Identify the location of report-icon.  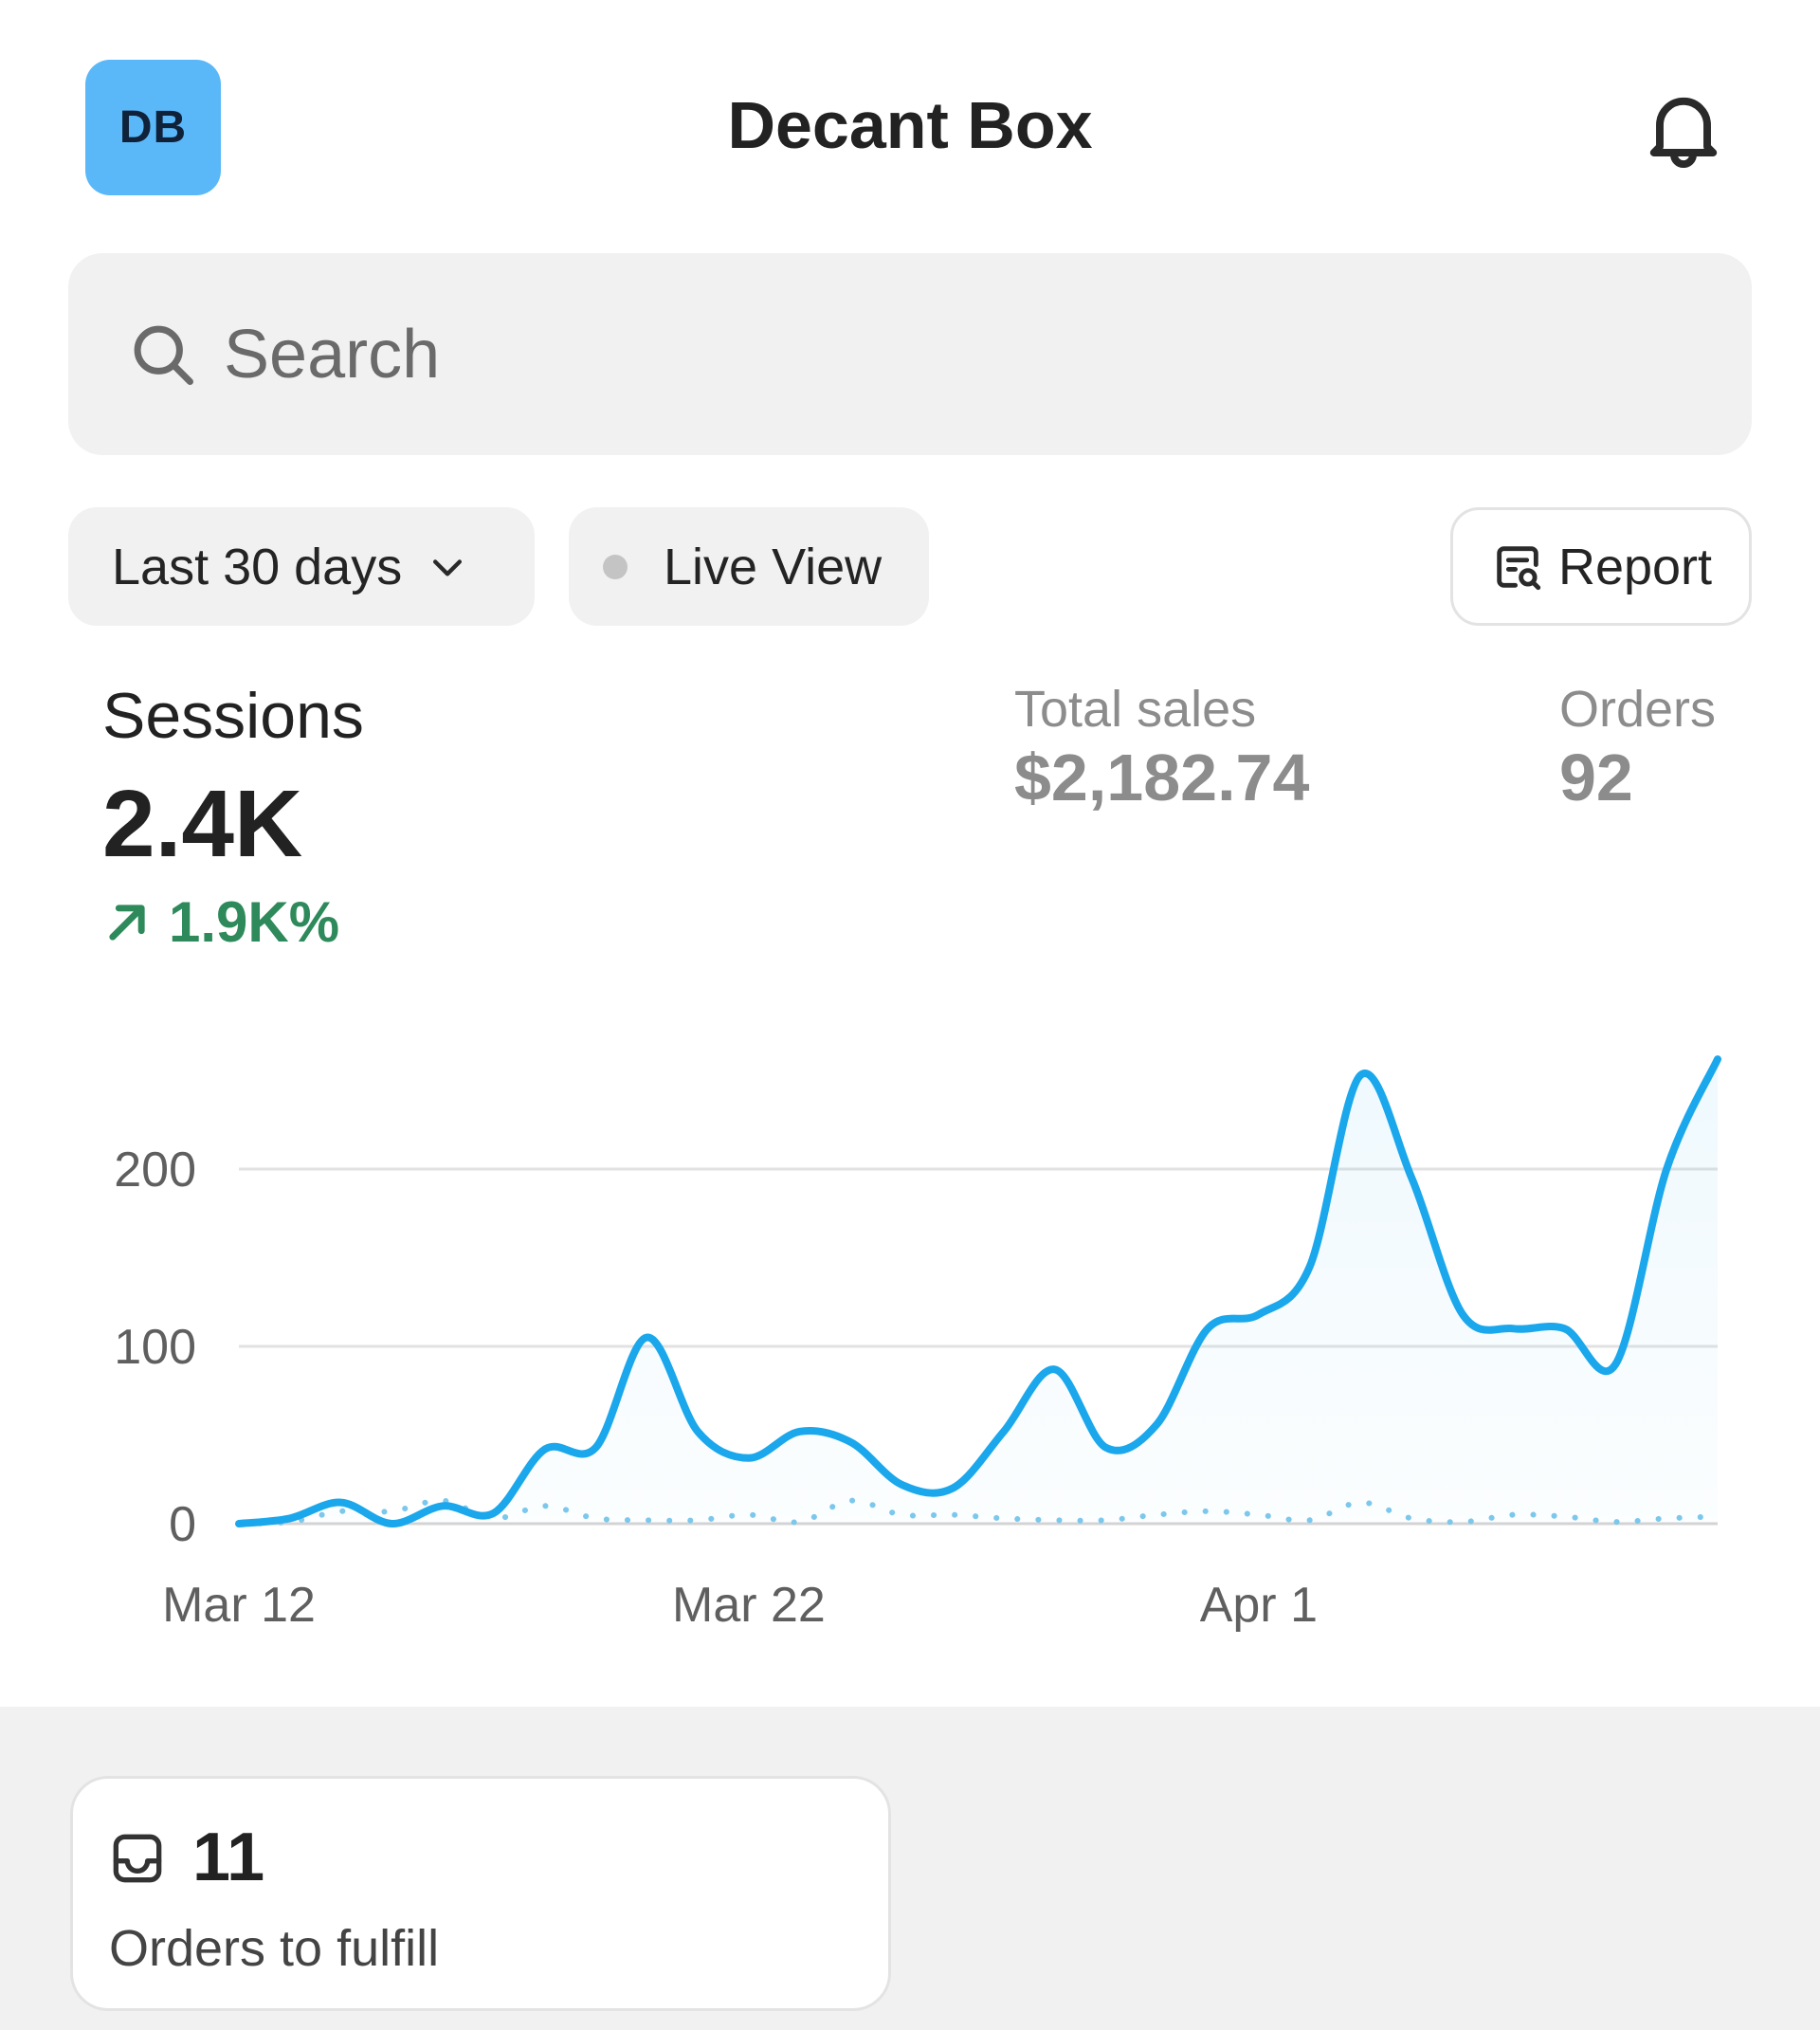
(1519, 567).